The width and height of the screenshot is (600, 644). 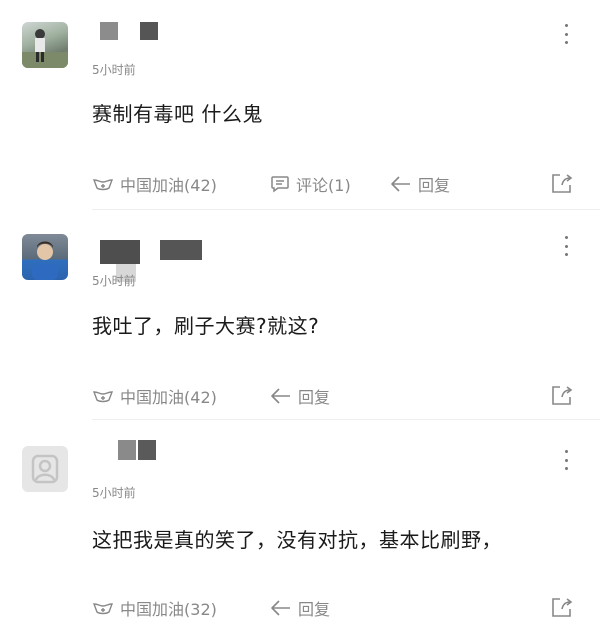 I want to click on cheer-button: 中国加油(32), so click(x=154, y=608).